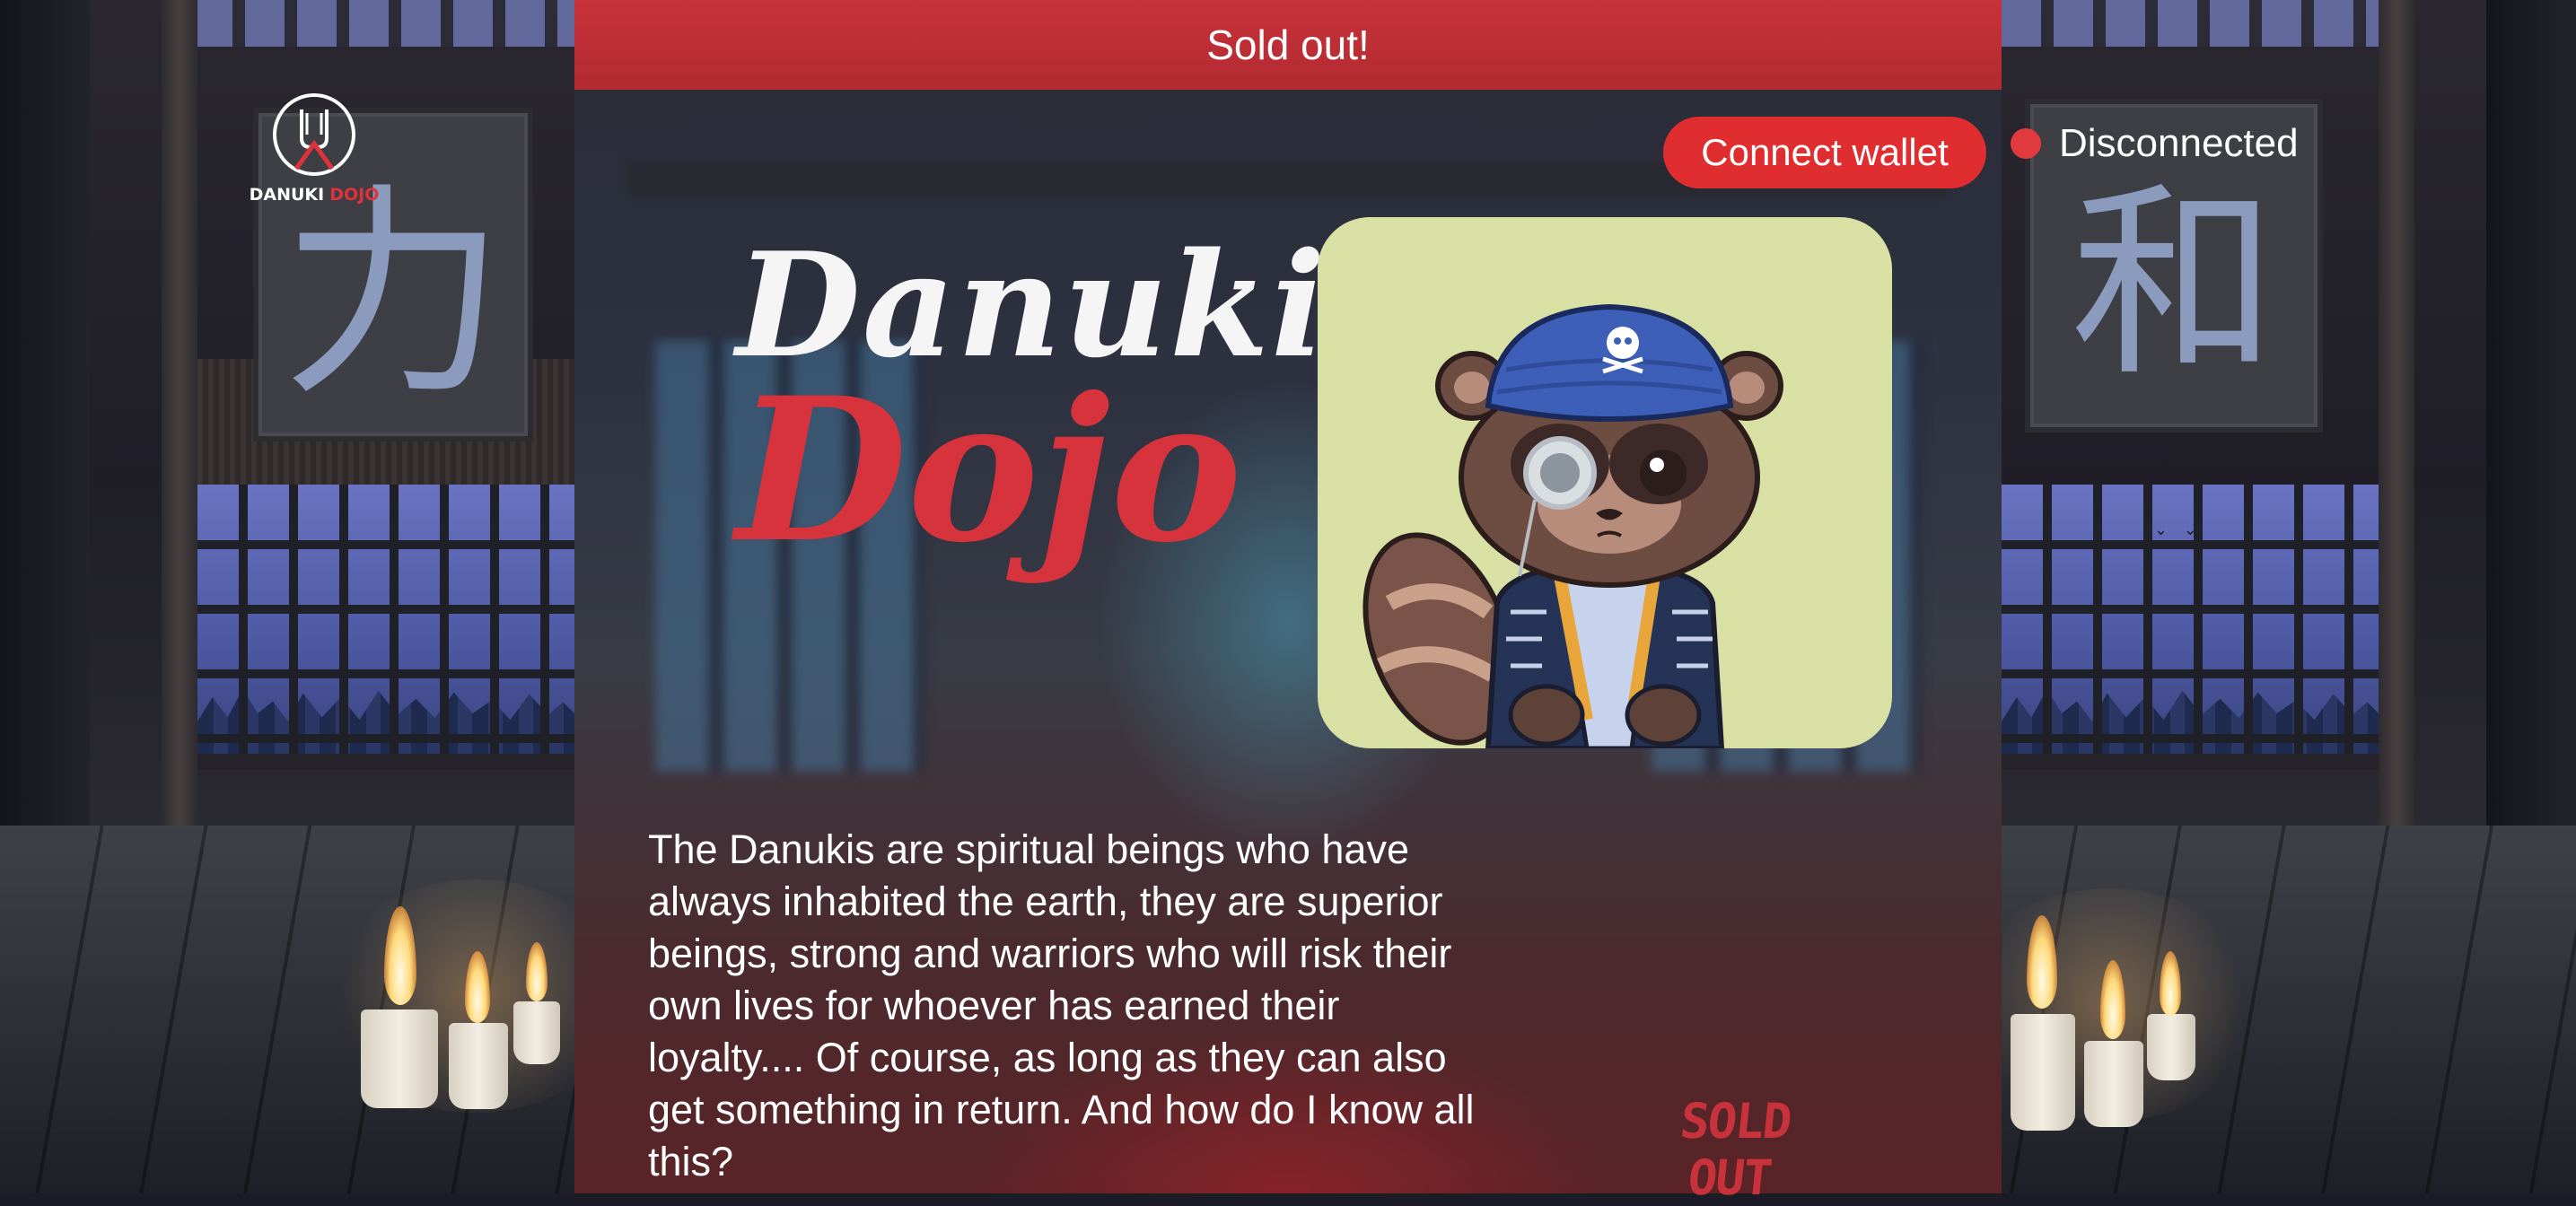 Image resolution: width=2576 pixels, height=1206 pixels. What do you see at coordinates (287, 195) in the screenshot?
I see `logo-text-white: DANUKI` at bounding box center [287, 195].